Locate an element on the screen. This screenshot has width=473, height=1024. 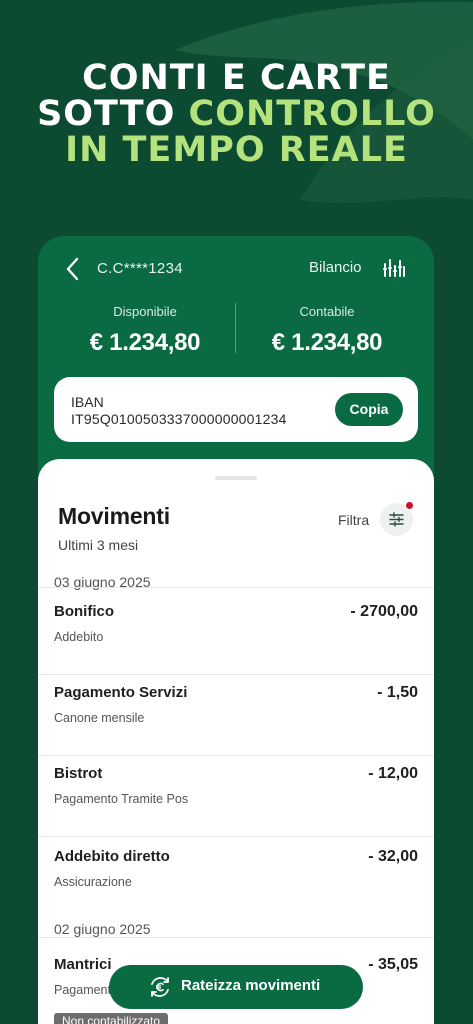
headline-line2-white: SOTTO is located at coordinates (113, 114).